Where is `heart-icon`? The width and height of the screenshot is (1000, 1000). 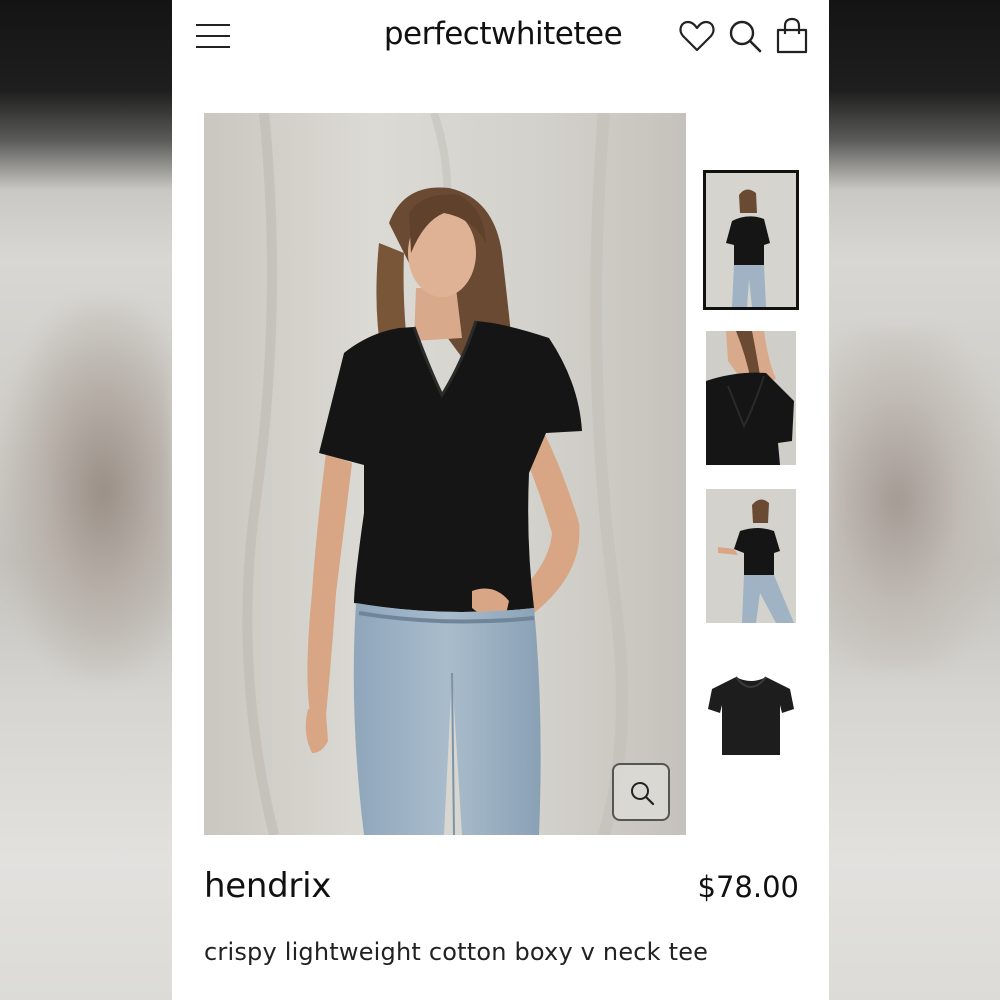 heart-icon is located at coordinates (697, 36).